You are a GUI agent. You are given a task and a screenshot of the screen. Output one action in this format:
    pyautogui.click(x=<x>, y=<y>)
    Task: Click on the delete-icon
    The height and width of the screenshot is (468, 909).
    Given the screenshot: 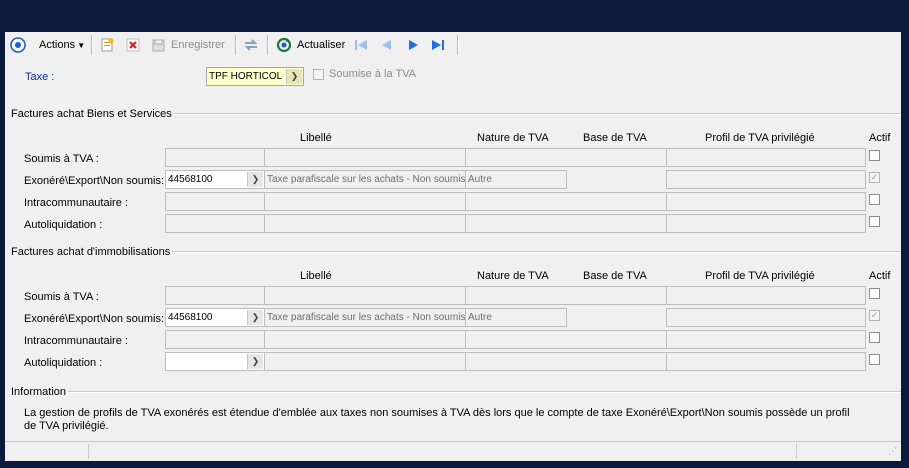 What is the action you would take?
    pyautogui.click(x=133, y=45)
    